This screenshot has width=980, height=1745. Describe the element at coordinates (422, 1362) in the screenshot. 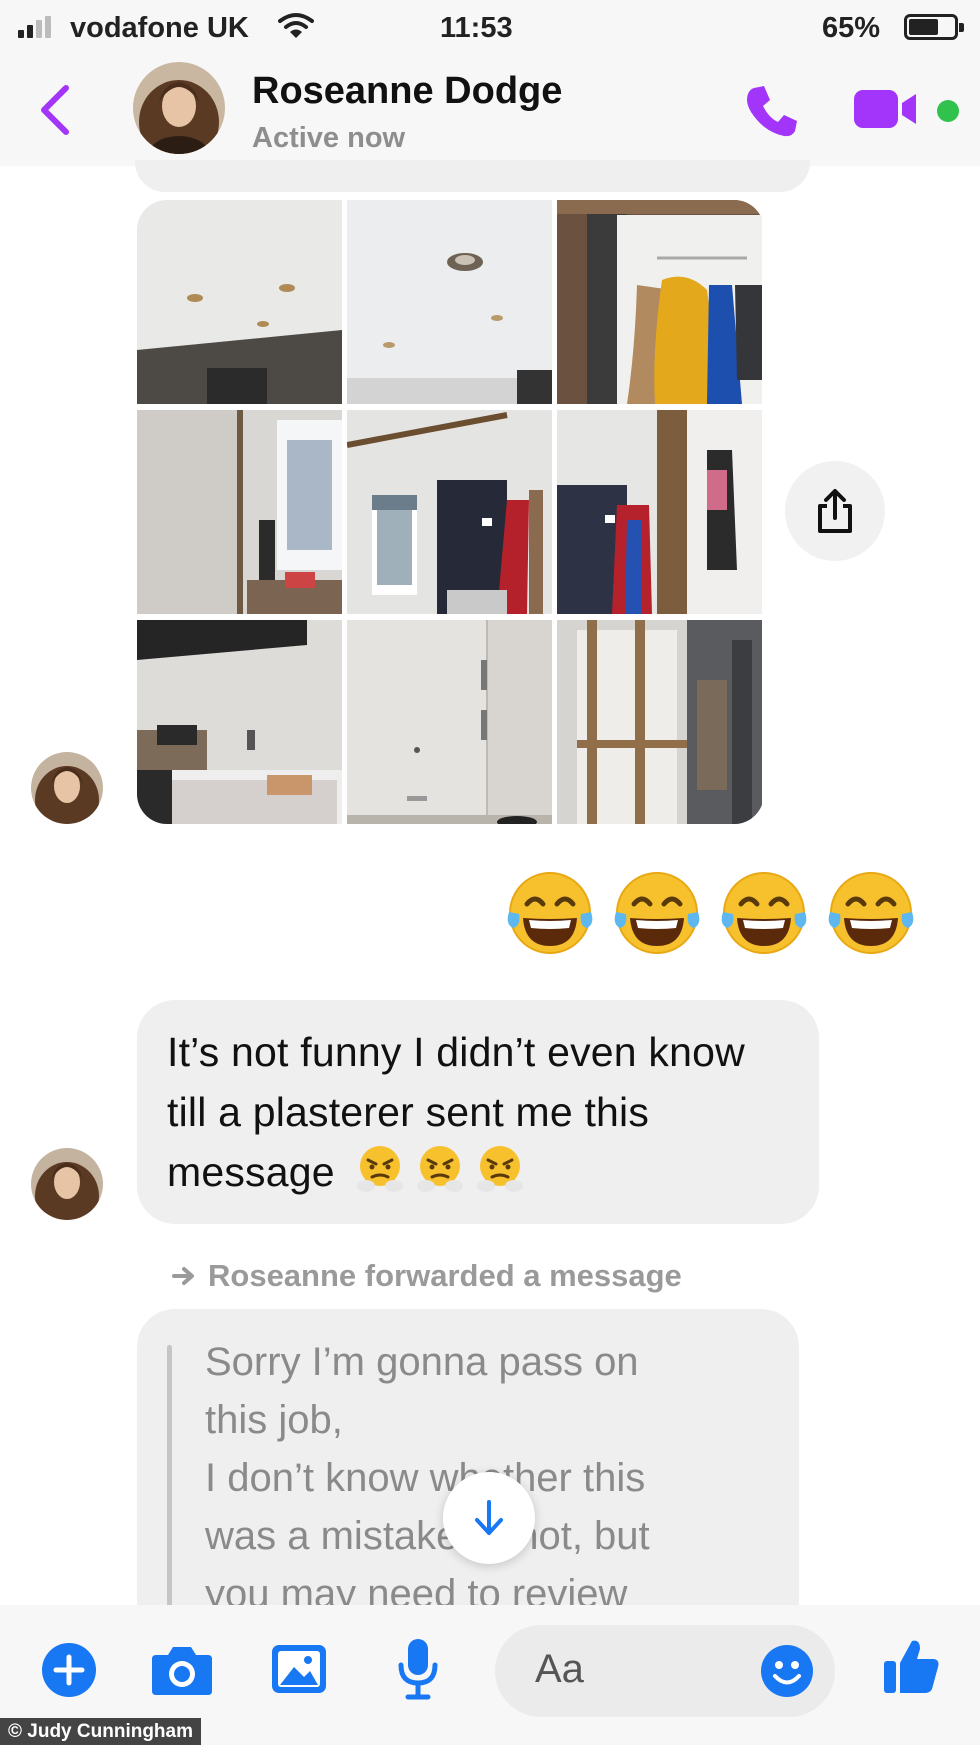

I see `forwarded-line: Sorry I’m gonna pass on` at that location.